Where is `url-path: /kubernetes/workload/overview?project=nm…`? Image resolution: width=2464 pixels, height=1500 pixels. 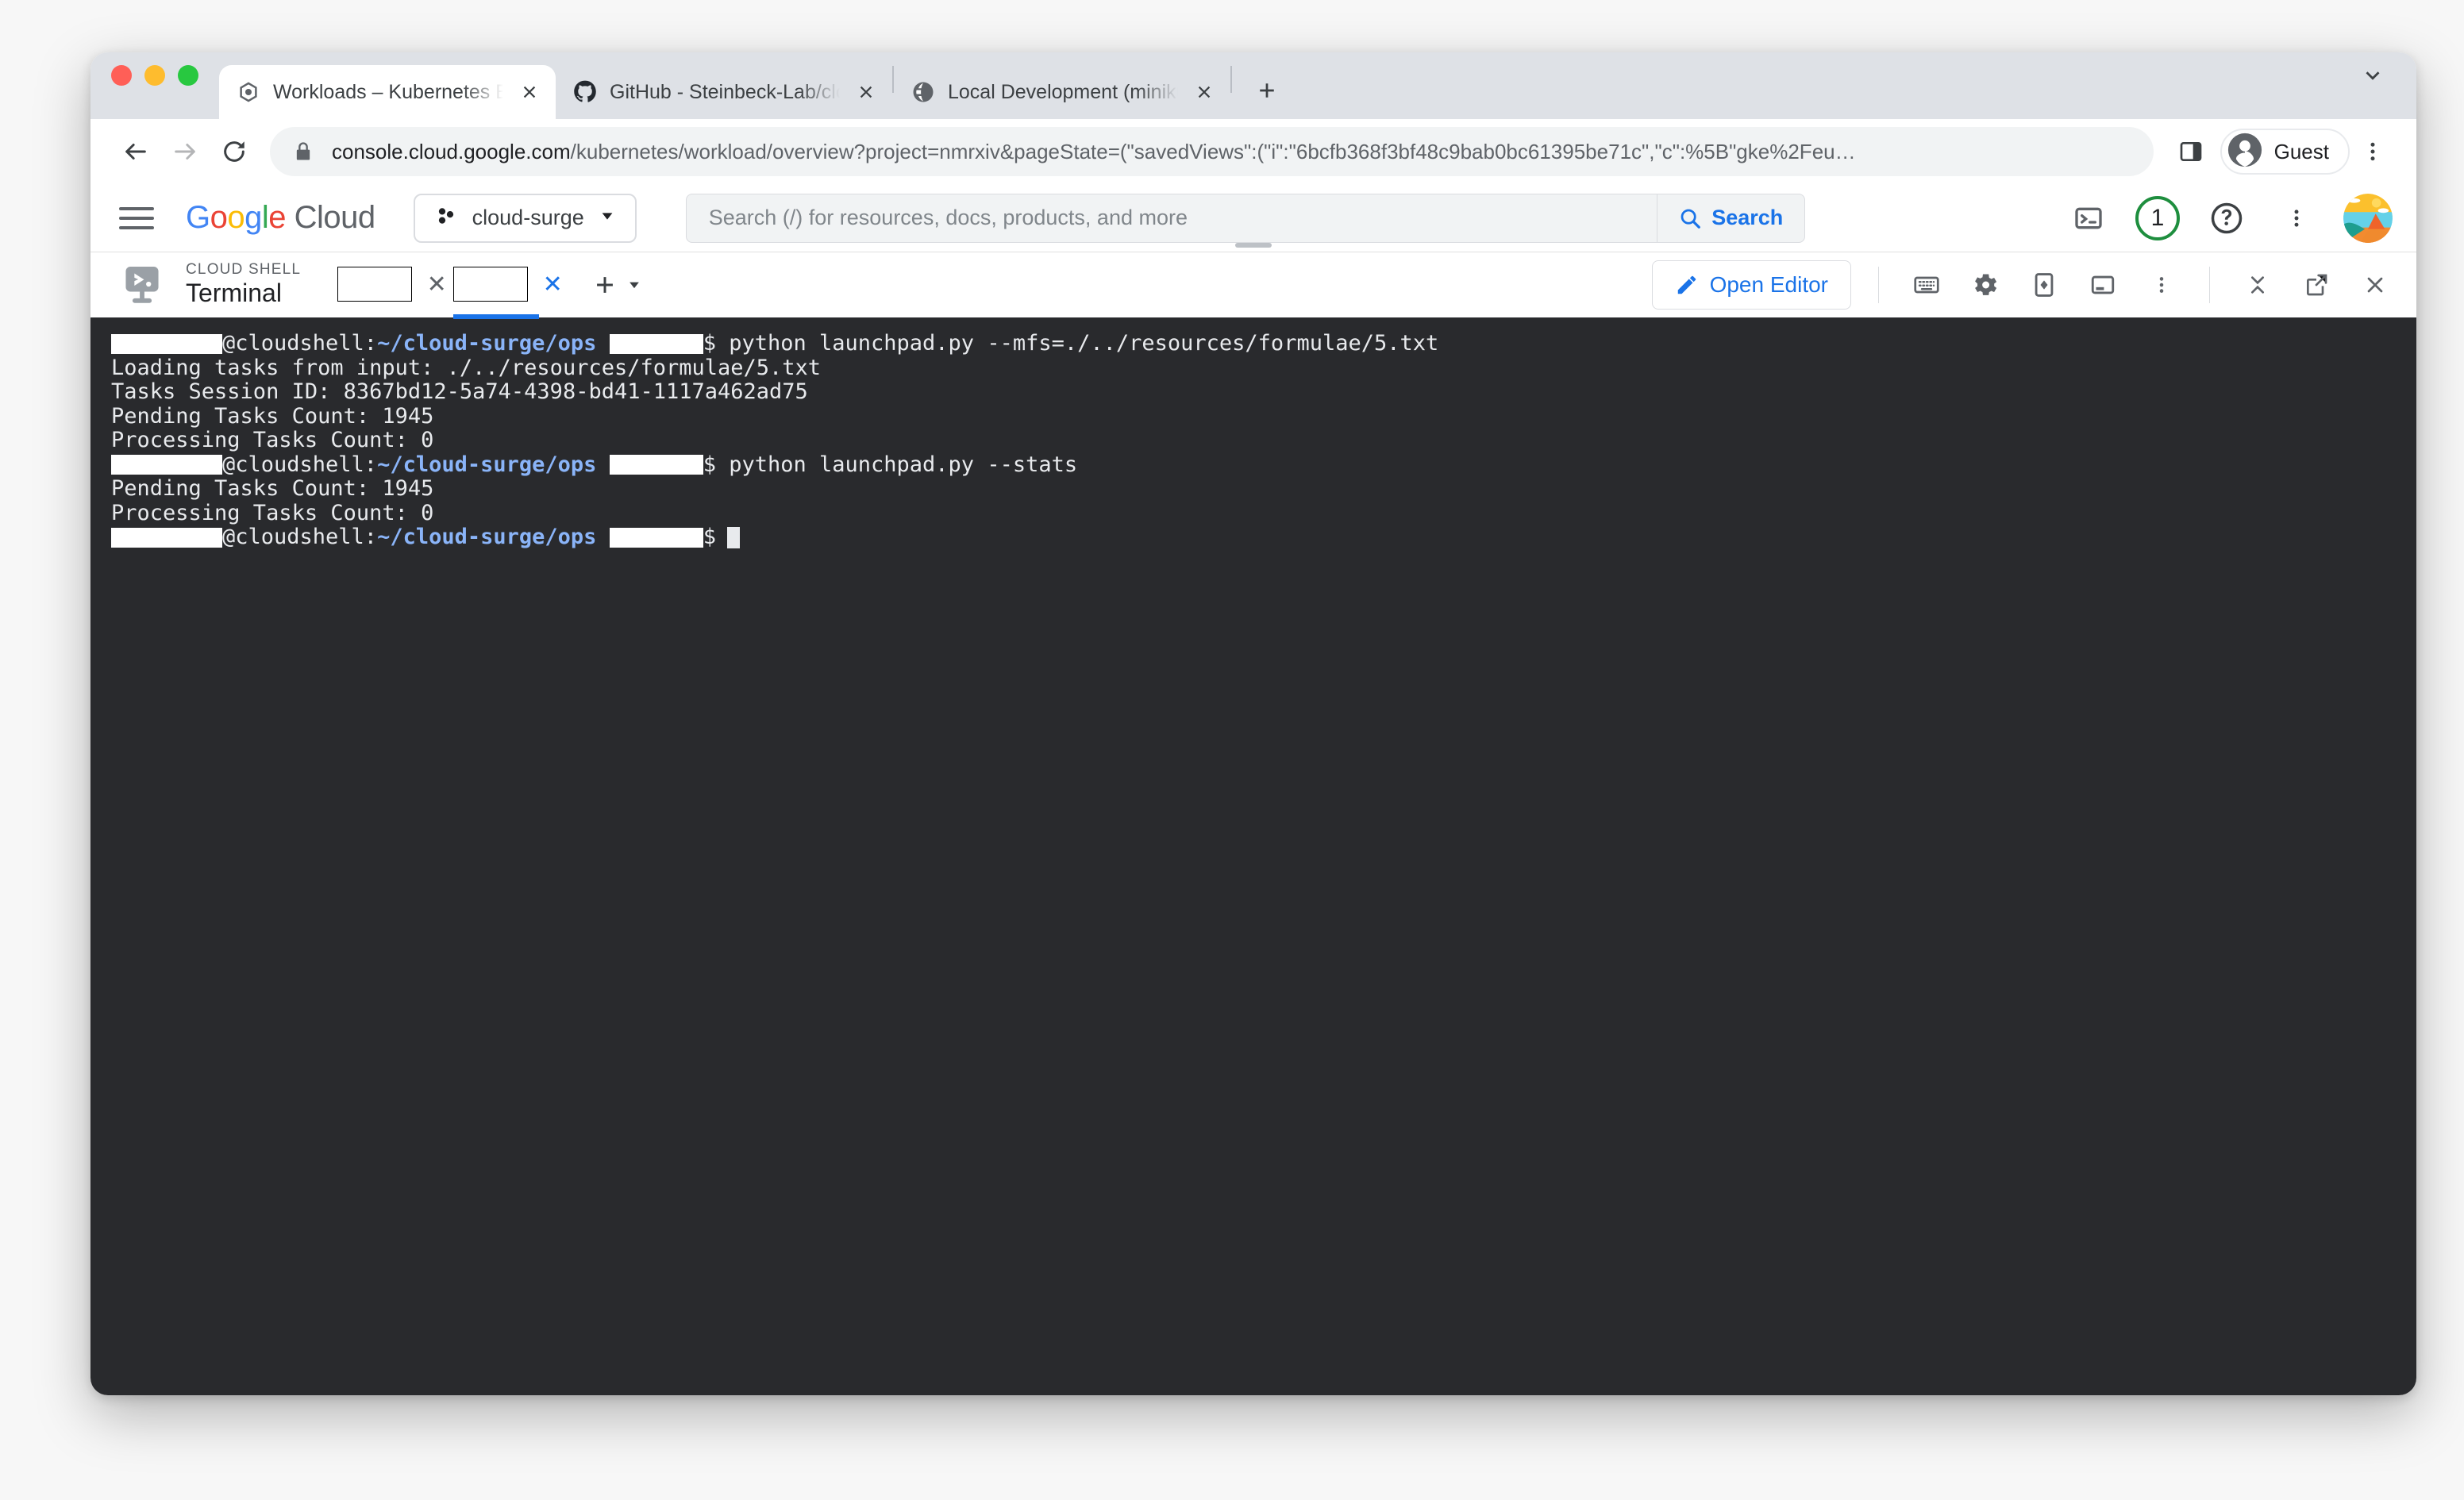
url-path: /kubernetes/workload/overview?project=nm… is located at coordinates (1213, 151).